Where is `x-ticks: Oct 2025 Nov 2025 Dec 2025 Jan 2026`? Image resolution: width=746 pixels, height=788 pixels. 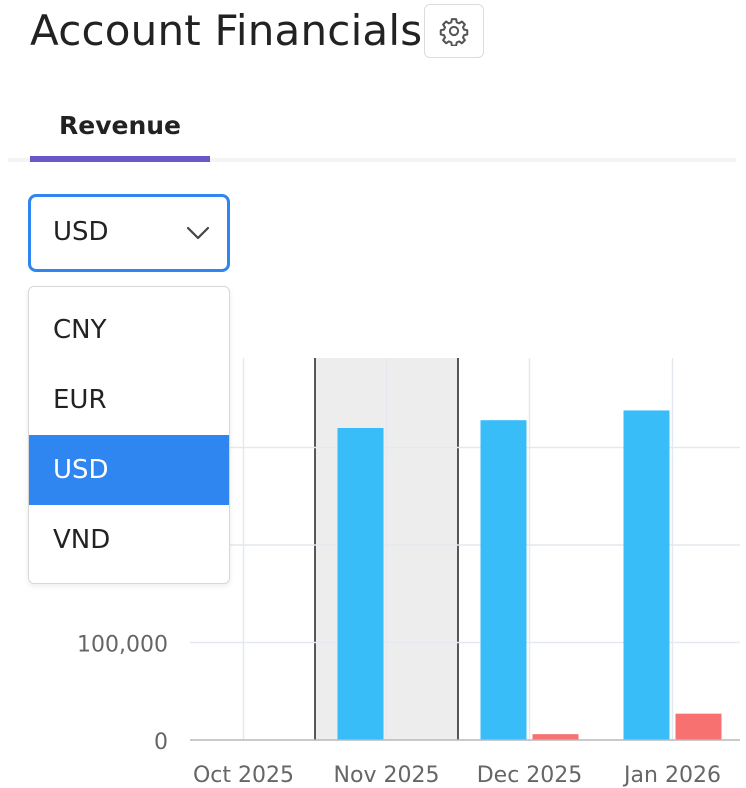 x-ticks: Oct 2025 Nov 2025 Dec 2025 Jan 2026 is located at coordinates (457, 775).